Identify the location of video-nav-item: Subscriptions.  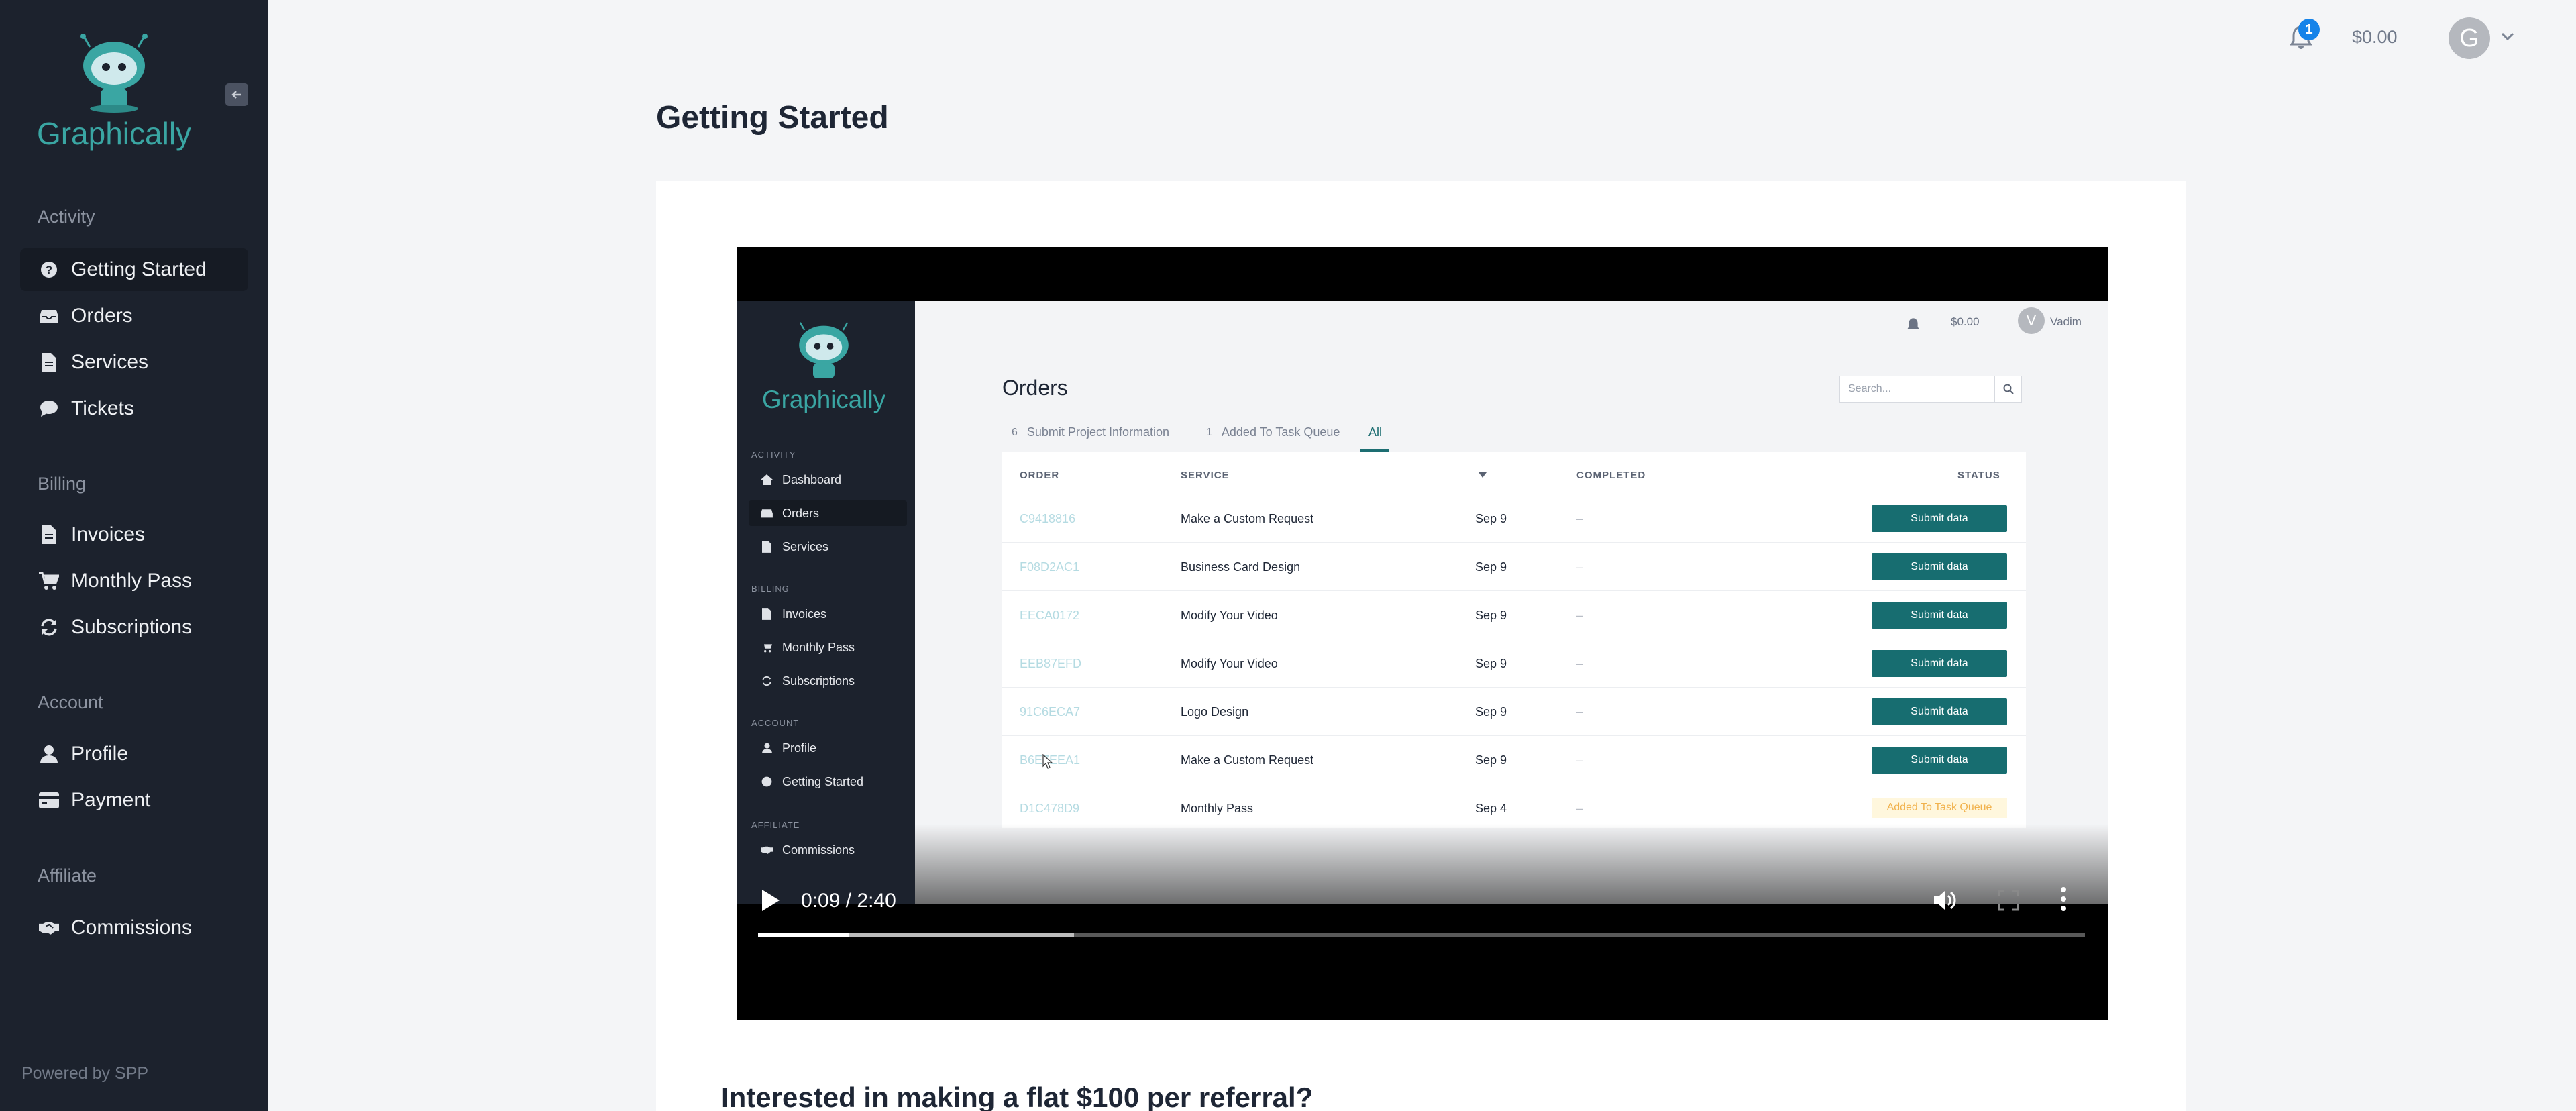
(828, 681).